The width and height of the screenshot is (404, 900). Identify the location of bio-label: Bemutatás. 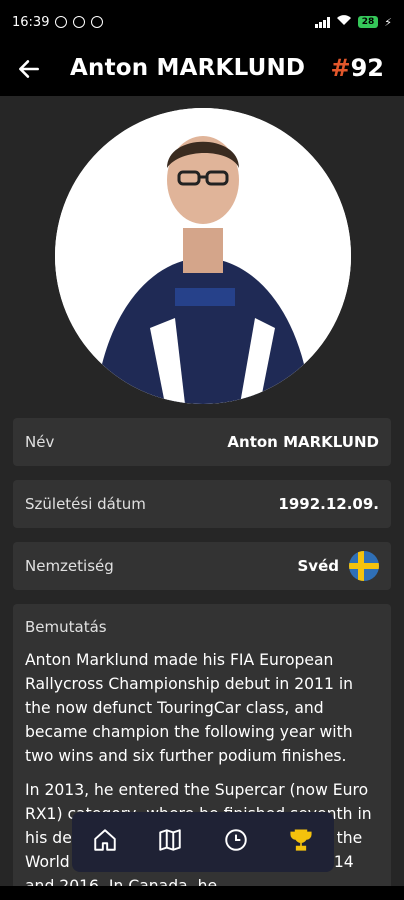
(66, 627).